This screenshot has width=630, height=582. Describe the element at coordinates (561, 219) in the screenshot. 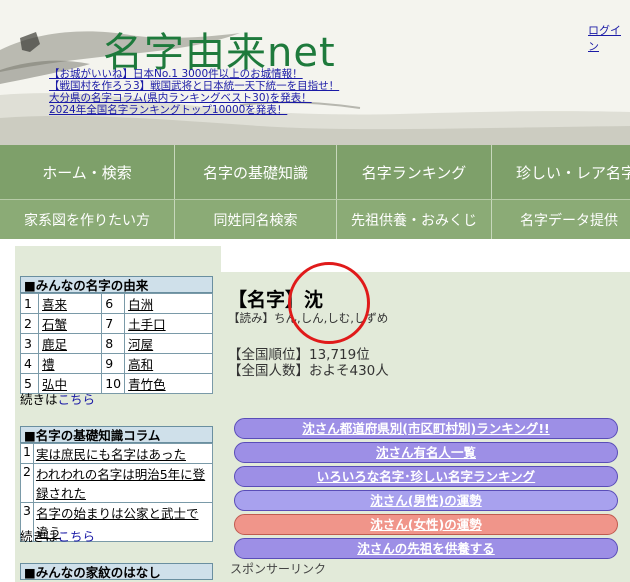

I see `nav-data-provision: 名字データ提供` at that location.